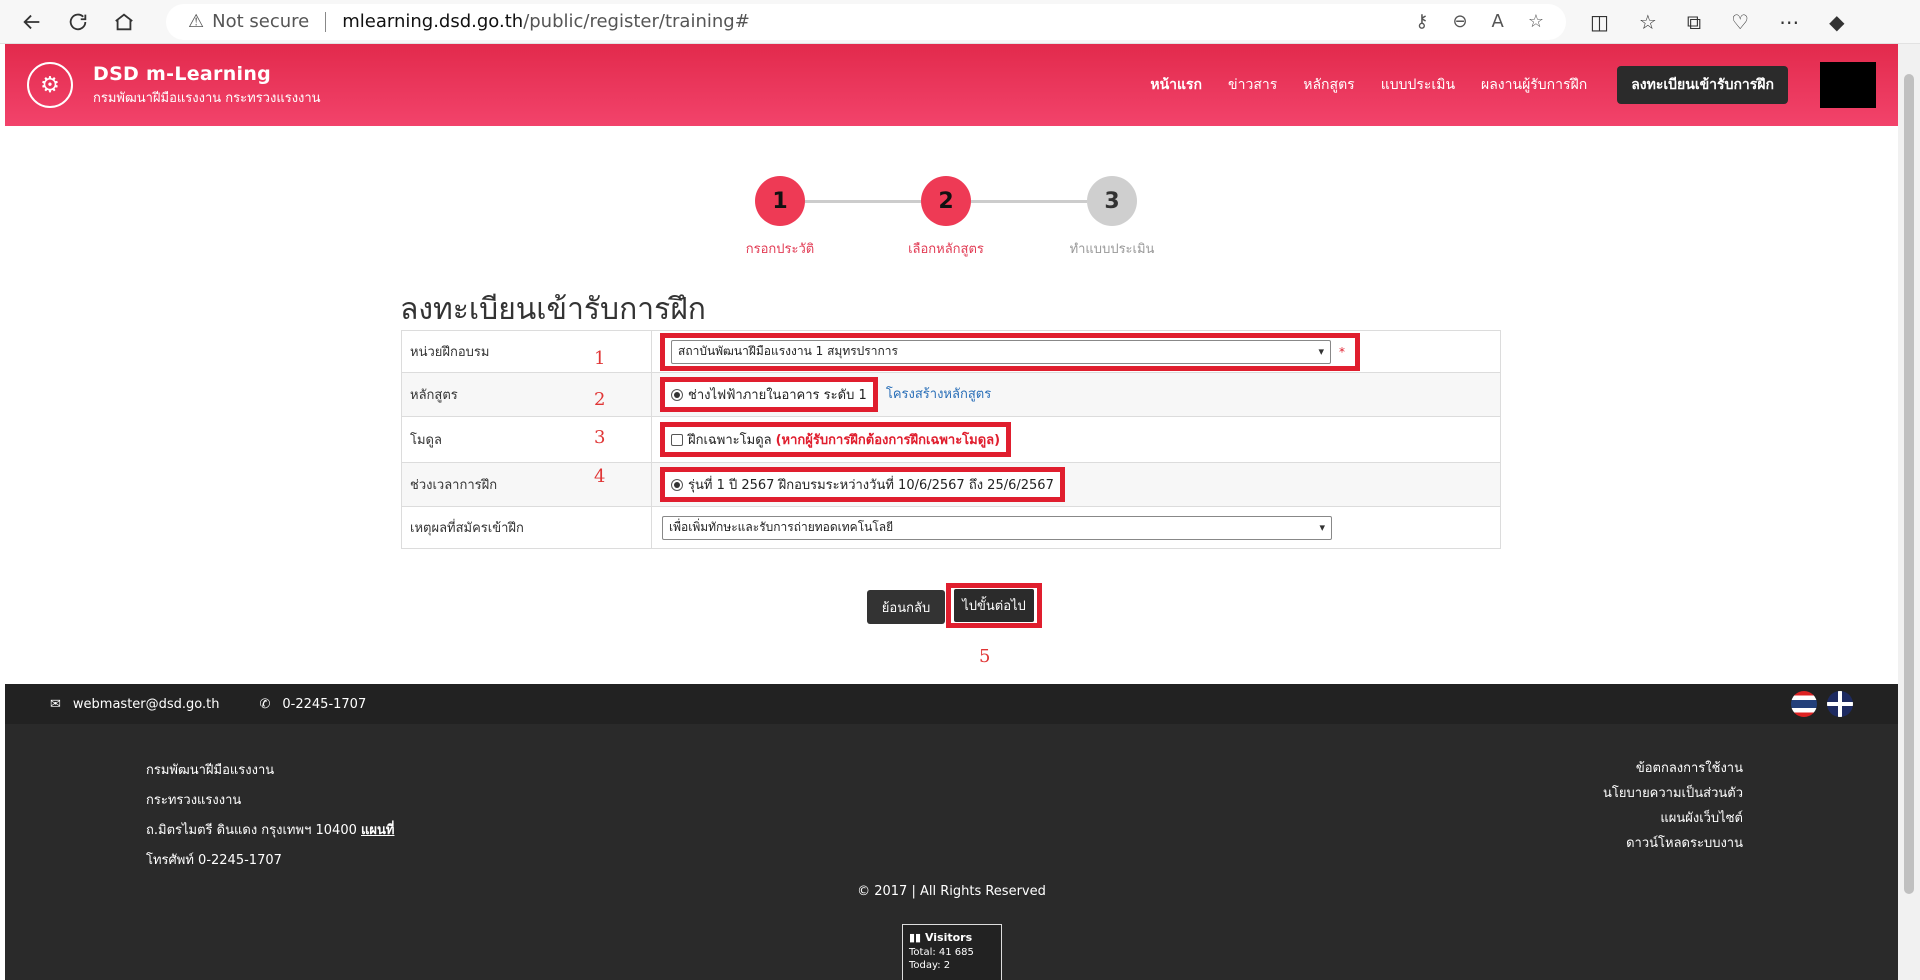 The image size is (1920, 980). I want to click on english-flag-icon, so click(1840, 704).